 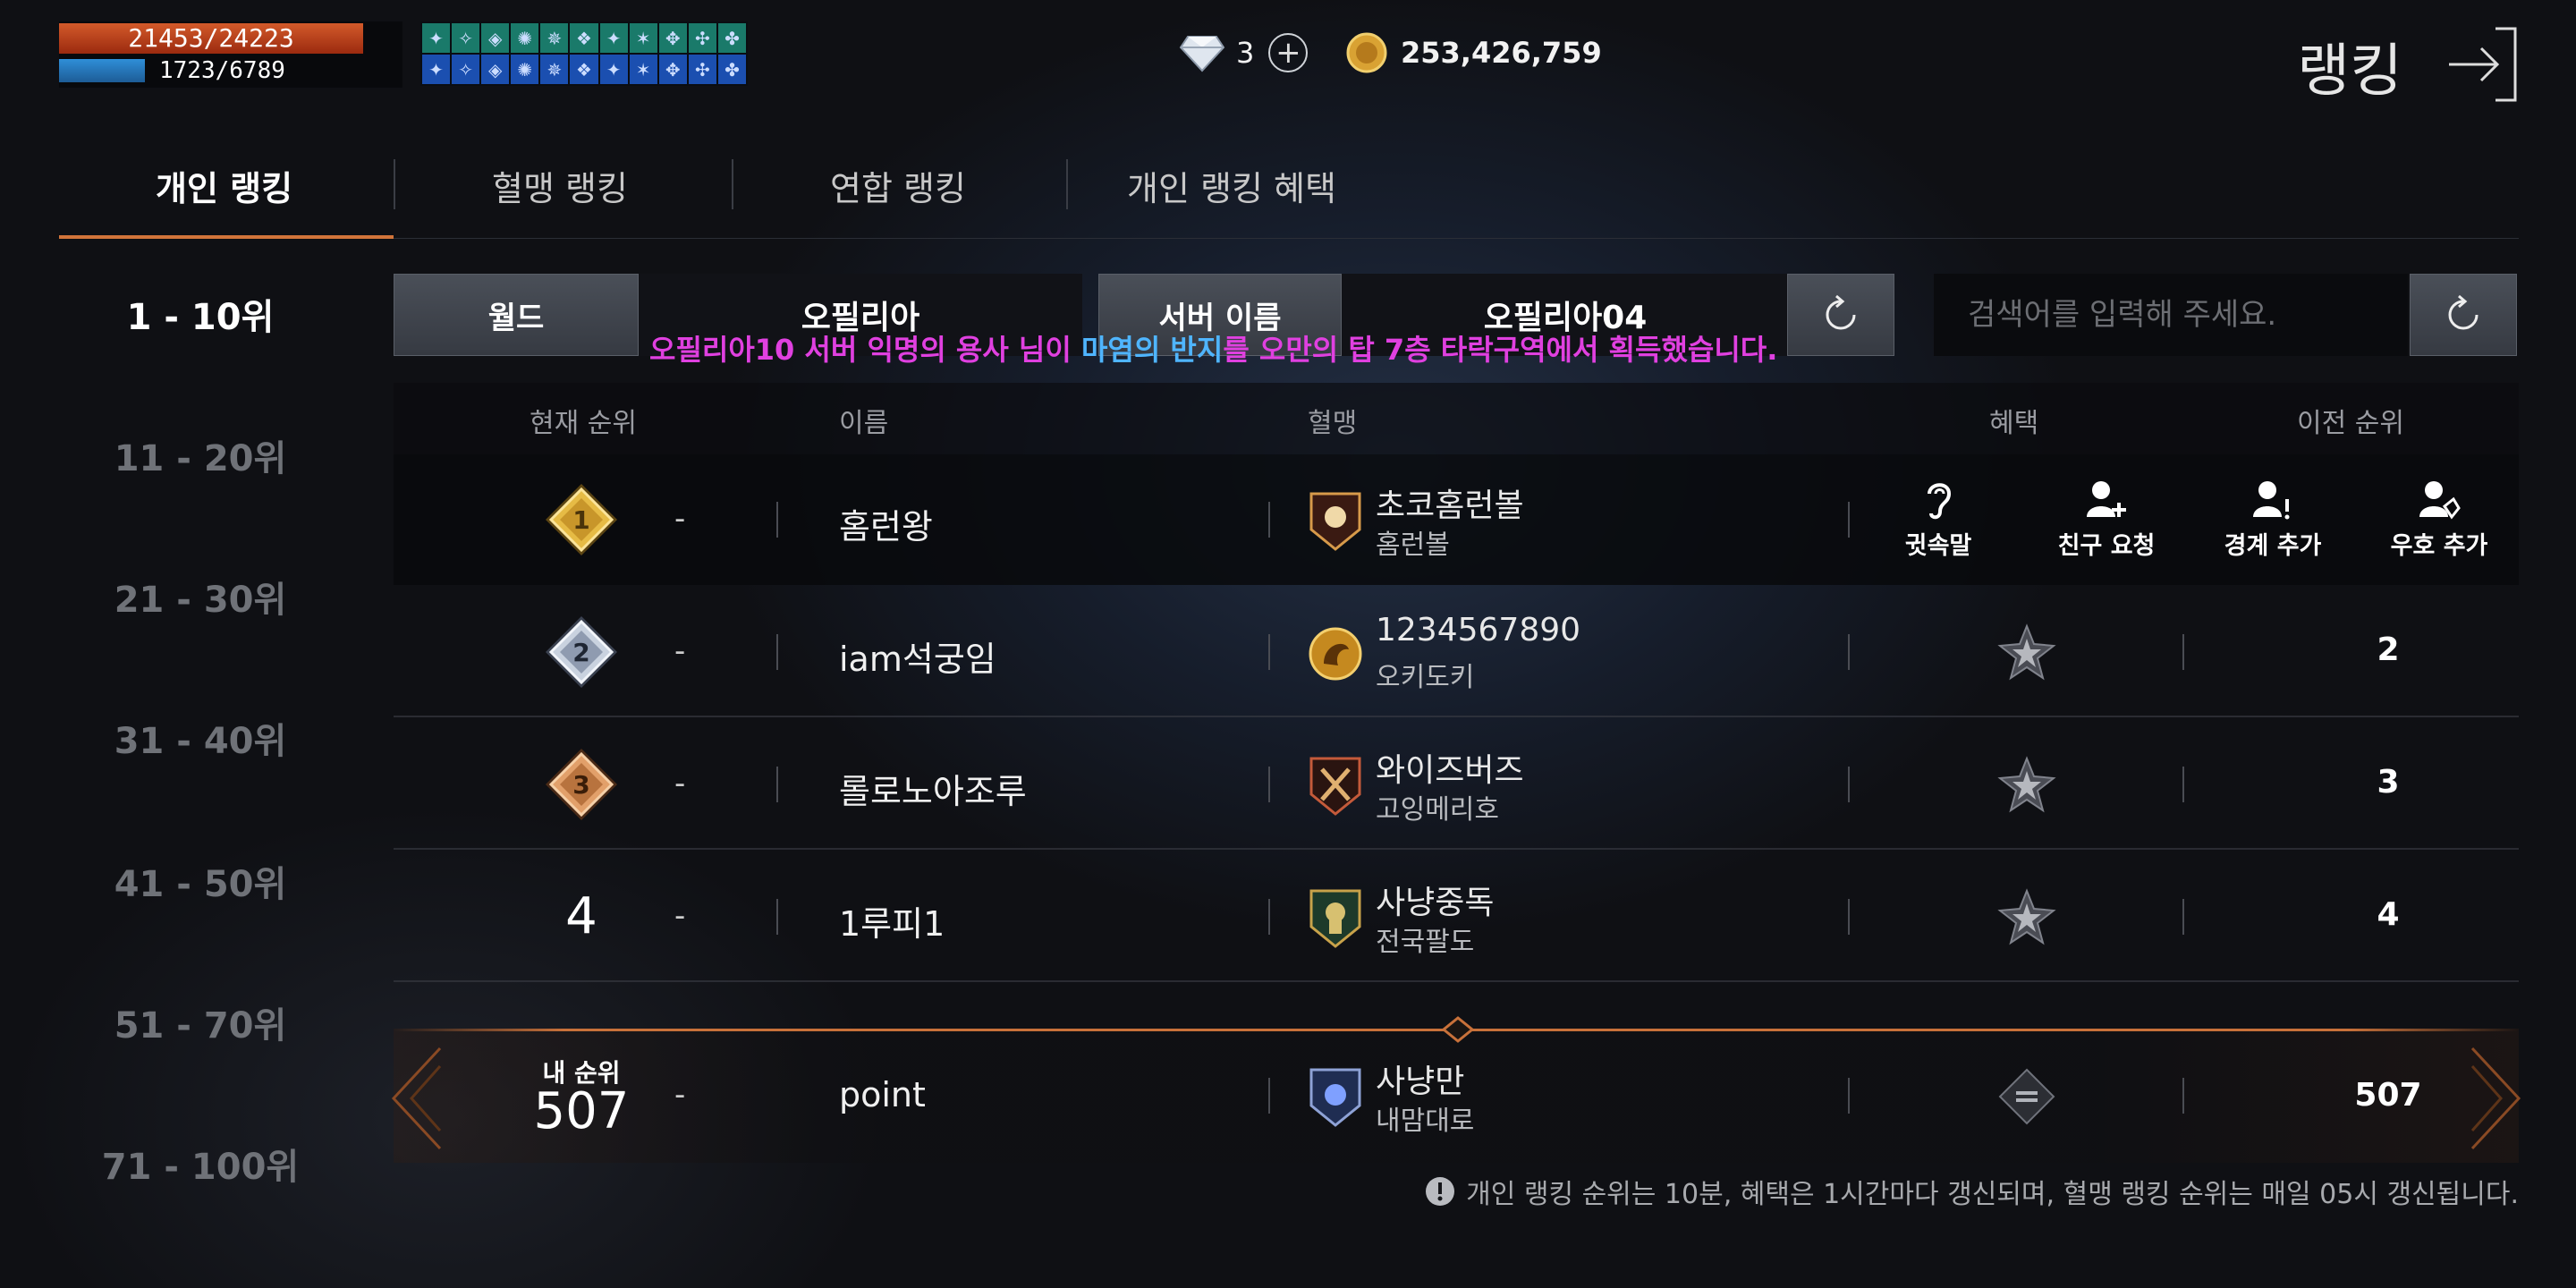 I want to click on buff-icon: ✺, so click(x=525, y=69).